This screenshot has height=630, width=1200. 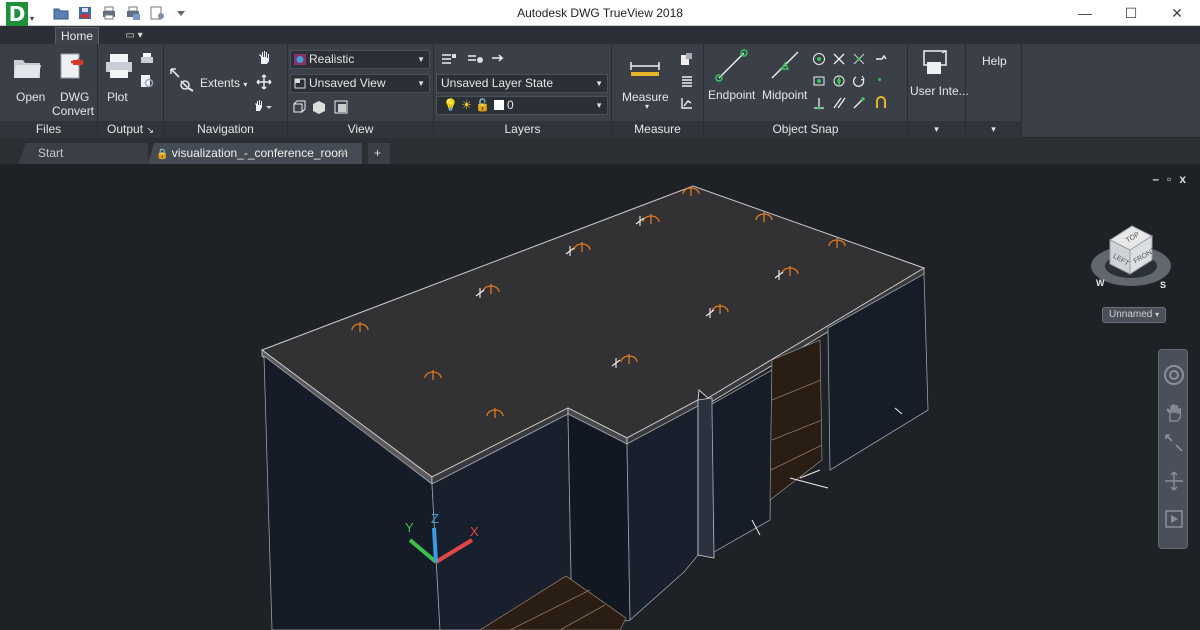 What do you see at coordinates (27, 78) in the screenshot?
I see `open-button: Open` at bounding box center [27, 78].